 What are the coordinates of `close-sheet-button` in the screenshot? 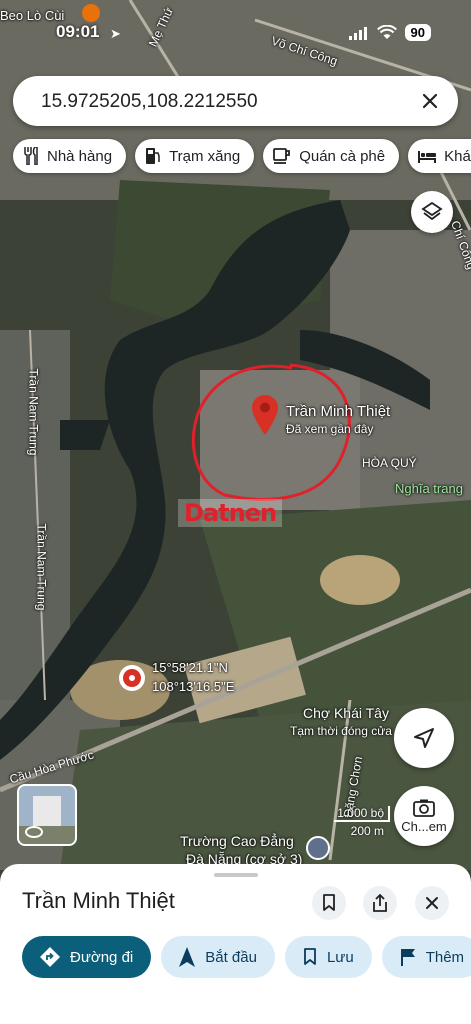 It's located at (432, 903).